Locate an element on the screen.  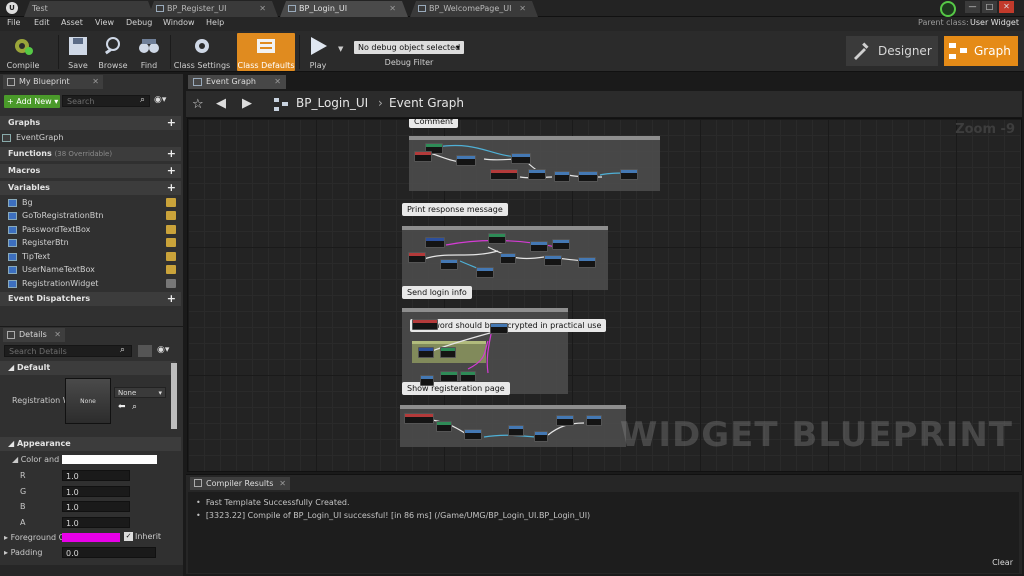
class-defaults-button: Class Defaults is located at coordinates (266, 52).